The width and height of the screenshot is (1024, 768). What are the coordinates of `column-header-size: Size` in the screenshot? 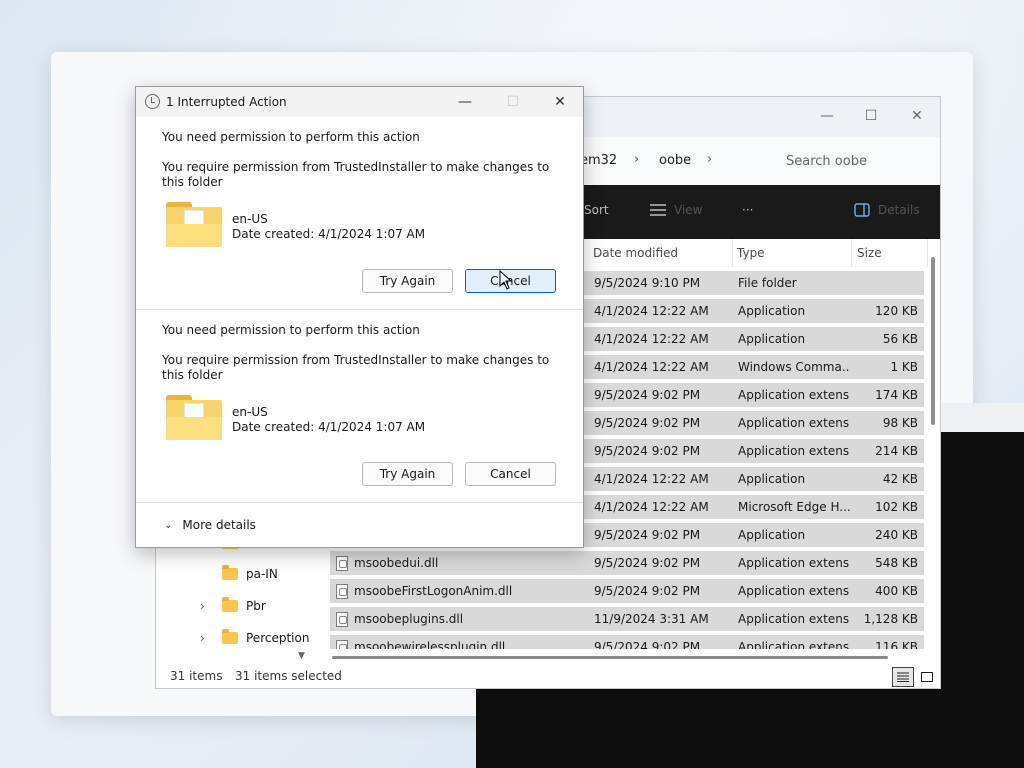 It's located at (890, 253).